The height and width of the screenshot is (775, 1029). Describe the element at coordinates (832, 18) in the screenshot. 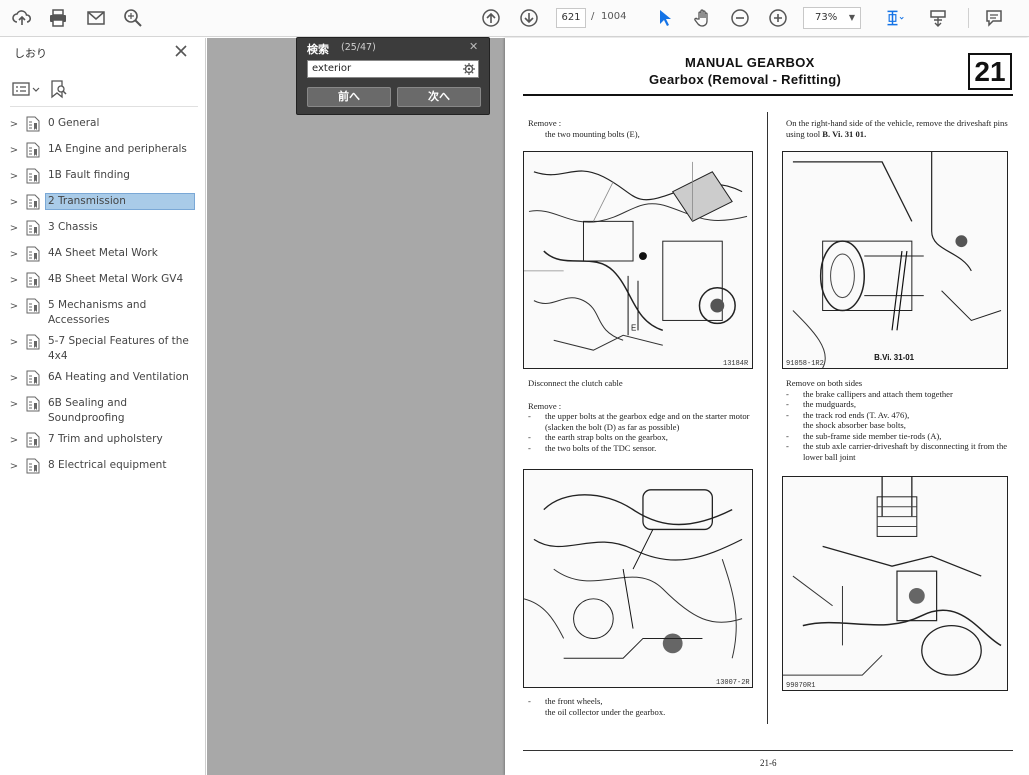

I see `zoom-select: 73% ▼` at that location.